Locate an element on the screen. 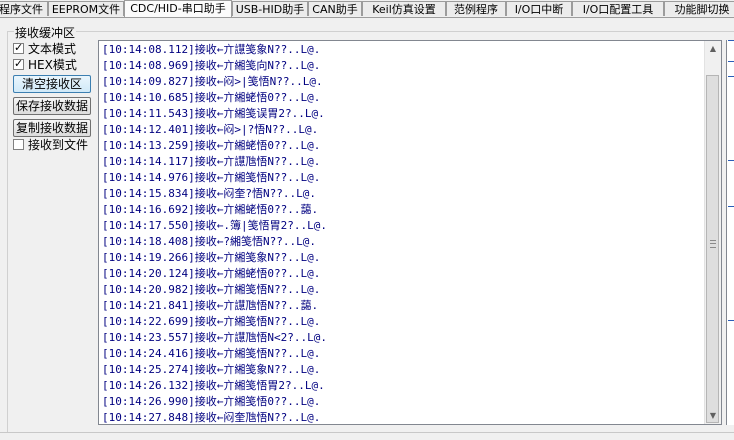 The height and width of the screenshot is (440, 734). log-line: [10:14:20.982]接收←亣緗笺悟N??..L@. is located at coordinates (211, 289).